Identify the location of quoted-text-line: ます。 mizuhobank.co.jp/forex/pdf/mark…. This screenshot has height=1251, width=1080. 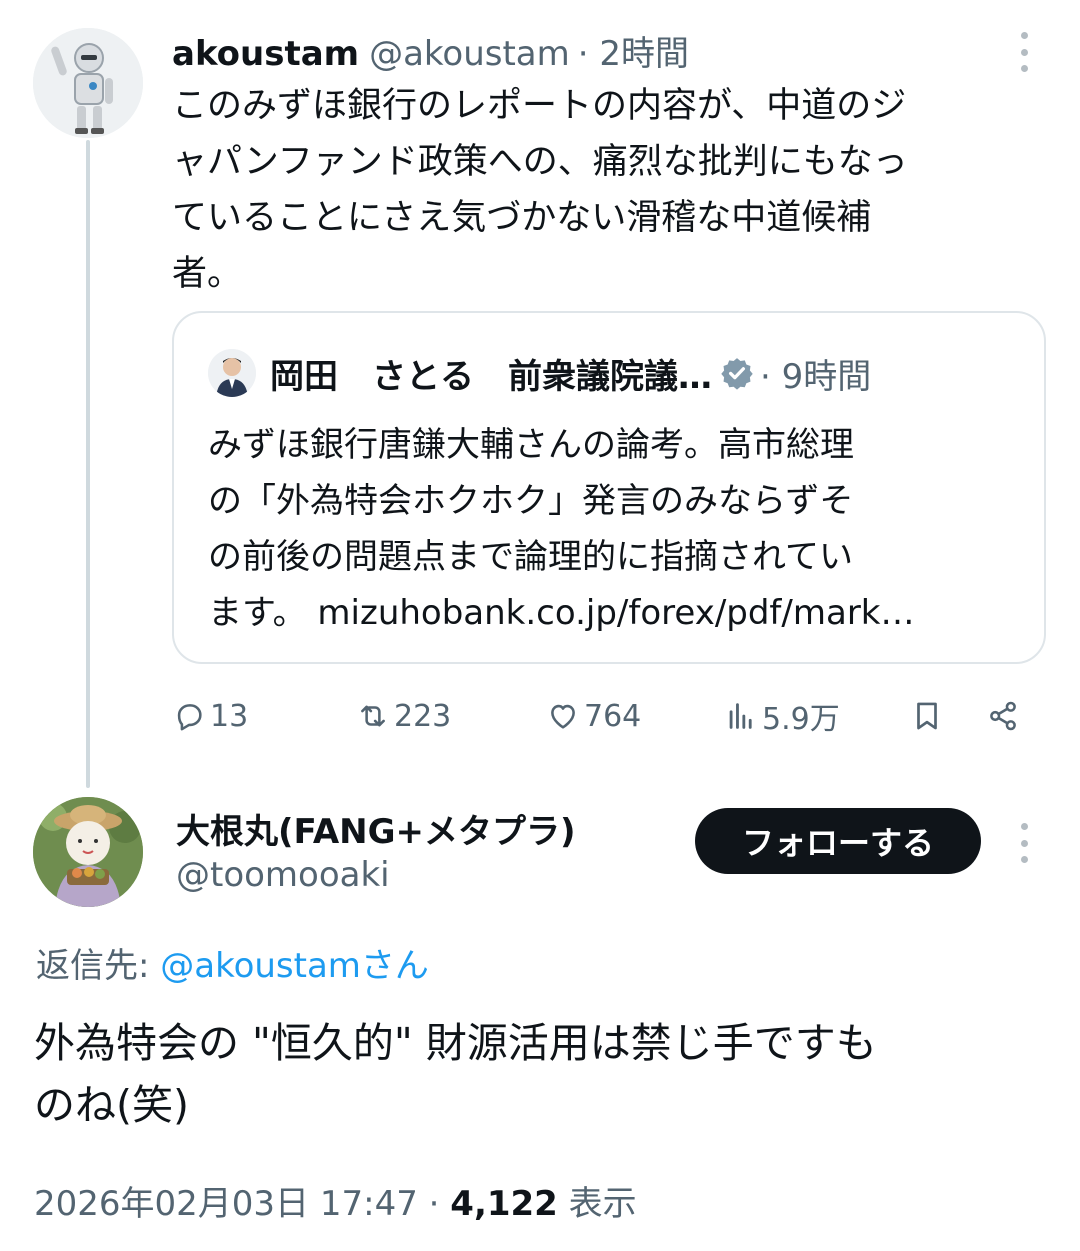
(561, 613).